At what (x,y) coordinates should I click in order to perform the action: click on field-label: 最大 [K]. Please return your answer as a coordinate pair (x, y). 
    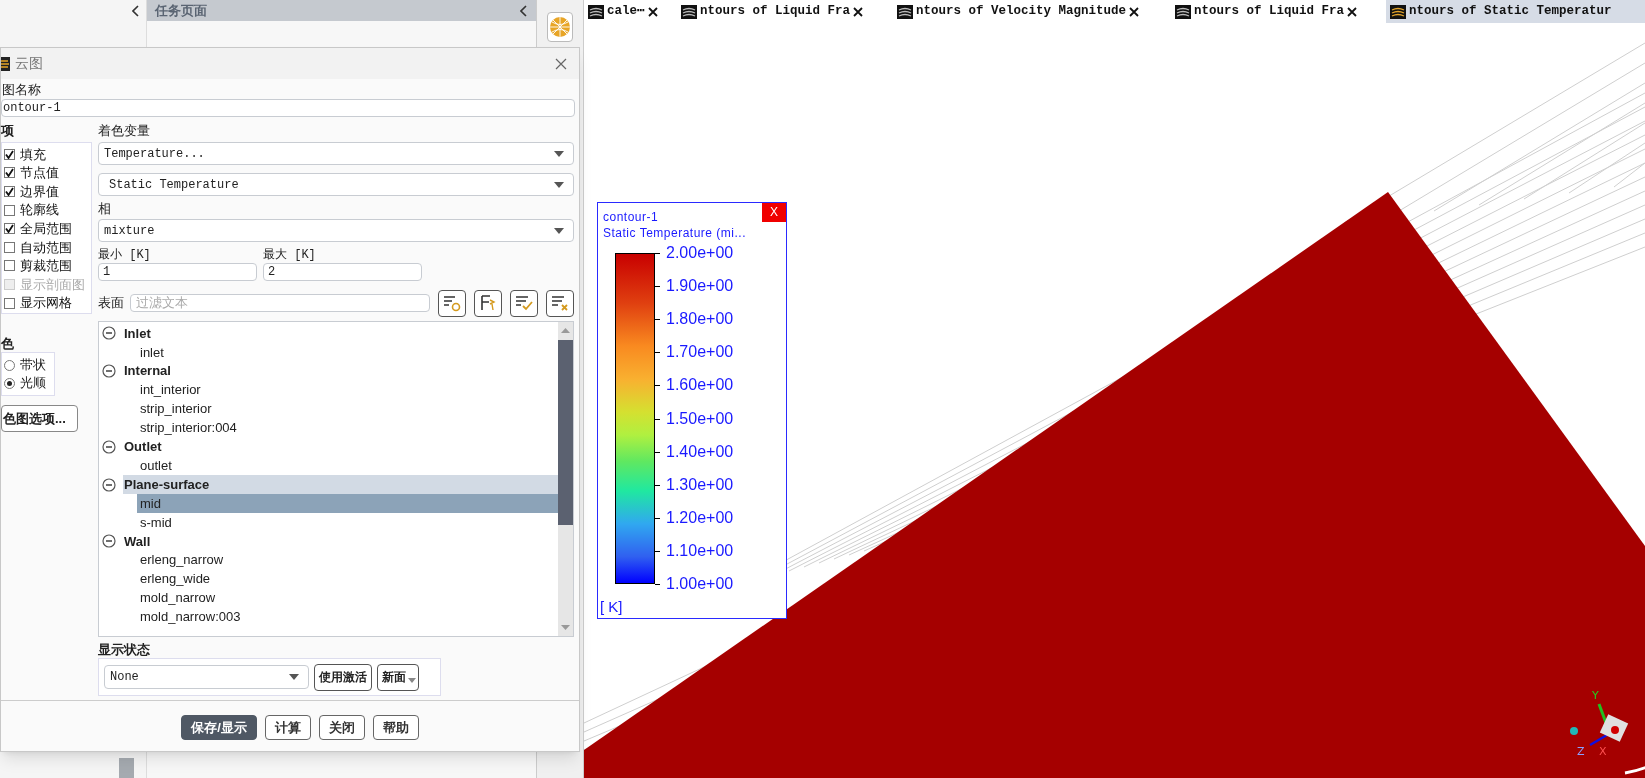
    Looking at the image, I should click on (290, 255).